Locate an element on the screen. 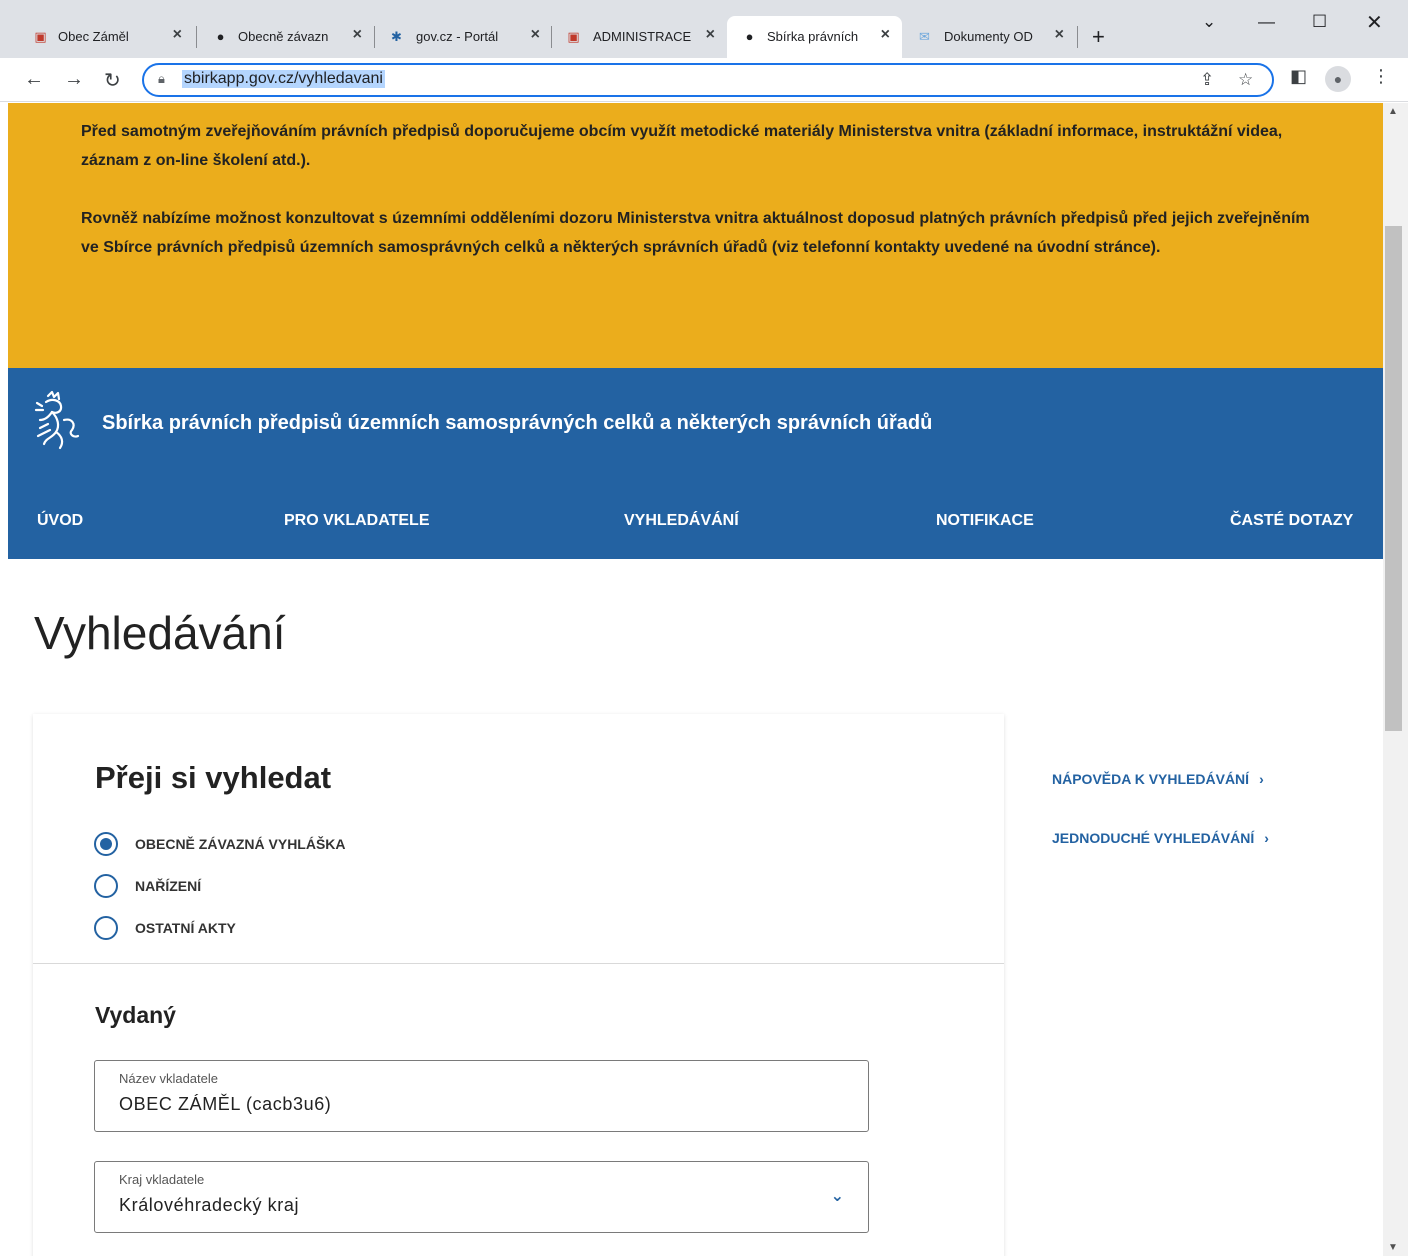  lion-emblem-icon is located at coordinates (58, 421).